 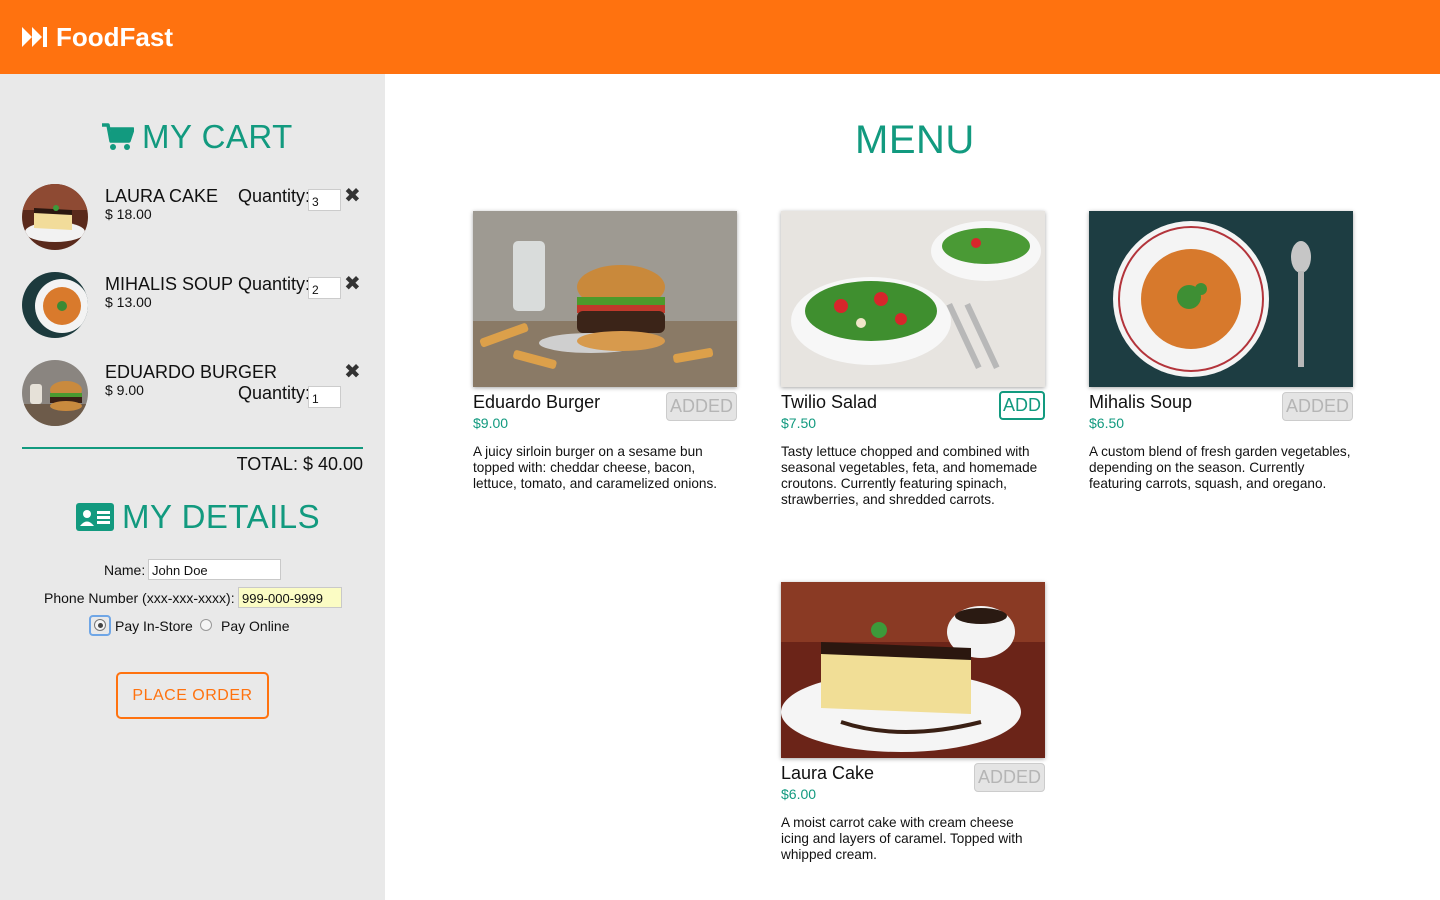 What do you see at coordinates (124, 390) in the screenshot?
I see `cart-item-price: $ 9.00` at bounding box center [124, 390].